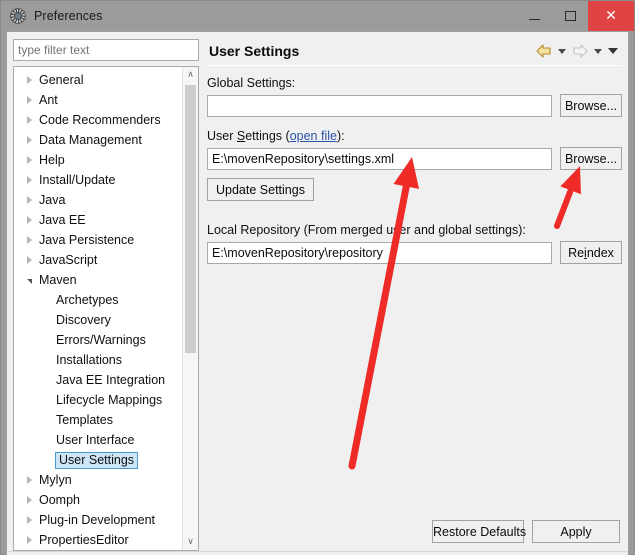 The height and width of the screenshot is (555, 635). I want to click on forward-dropdown-icon, so click(598, 51).